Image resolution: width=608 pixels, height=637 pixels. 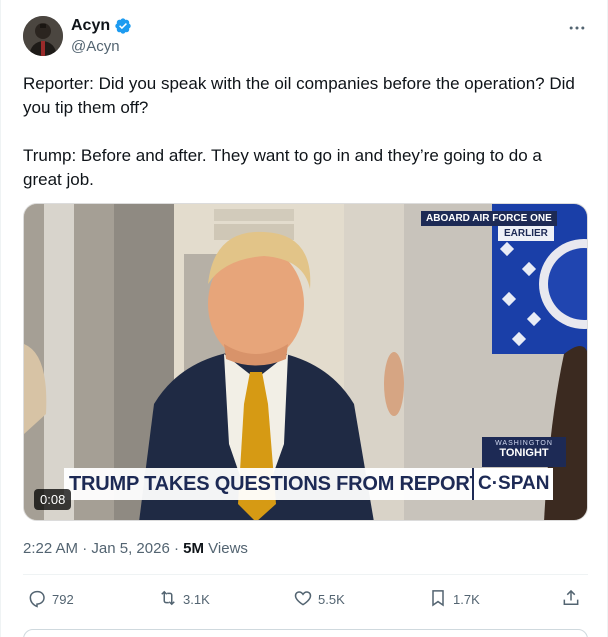 I want to click on video-tag-tonight: WASHINGTON TONIGHT, so click(x=524, y=452).